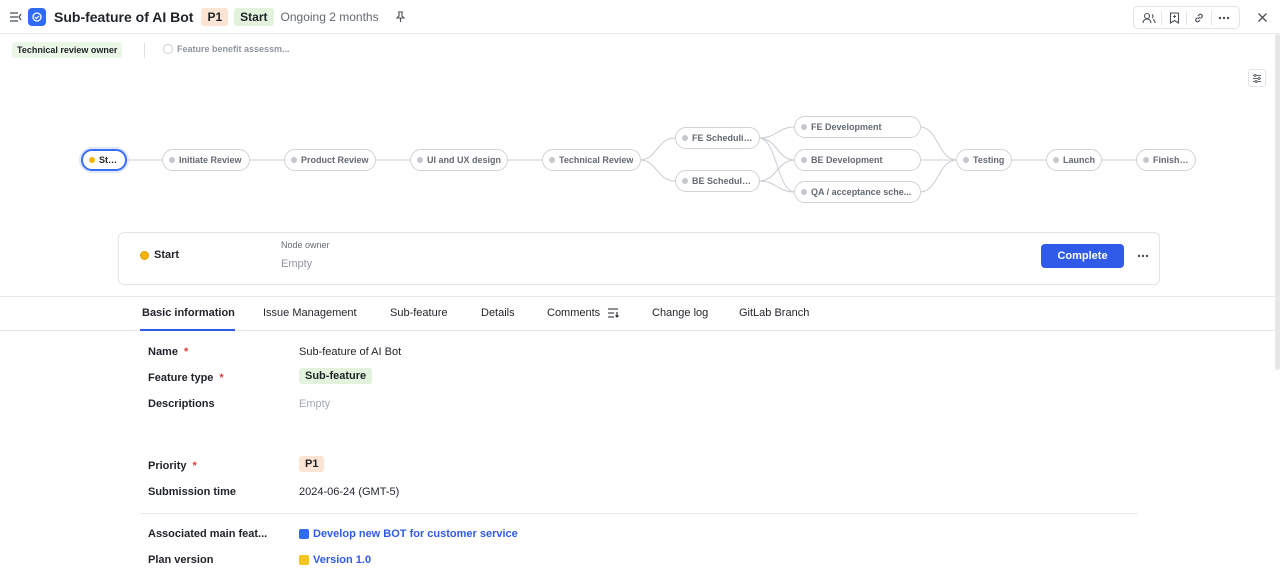 Image resolution: width=1280 pixels, height=572 pixels. Describe the element at coordinates (1082, 256) in the screenshot. I see `complete-button: Complete` at that location.